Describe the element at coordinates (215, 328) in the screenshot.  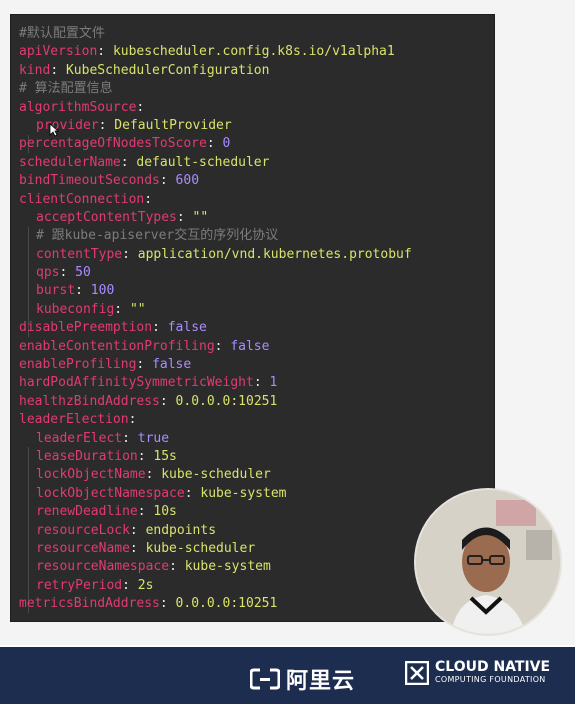
I see `code-line: disablePreemption: false` at that location.